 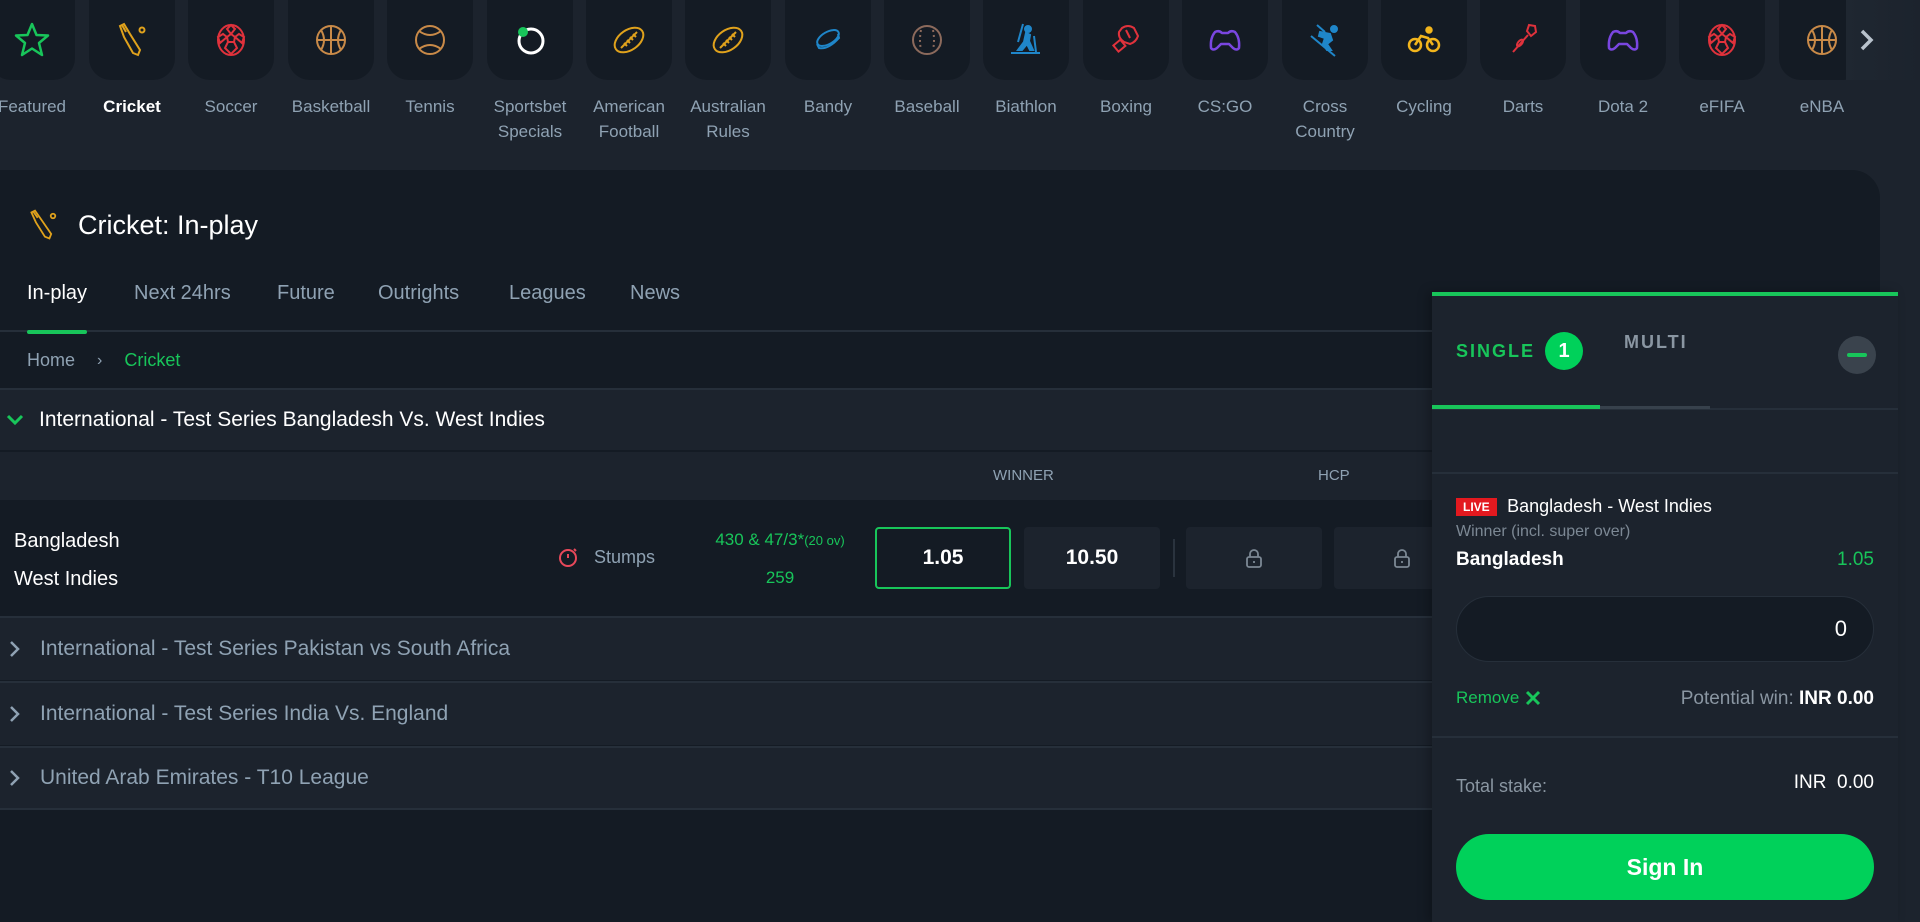 I want to click on match-status: Stumps, so click(x=605, y=557).